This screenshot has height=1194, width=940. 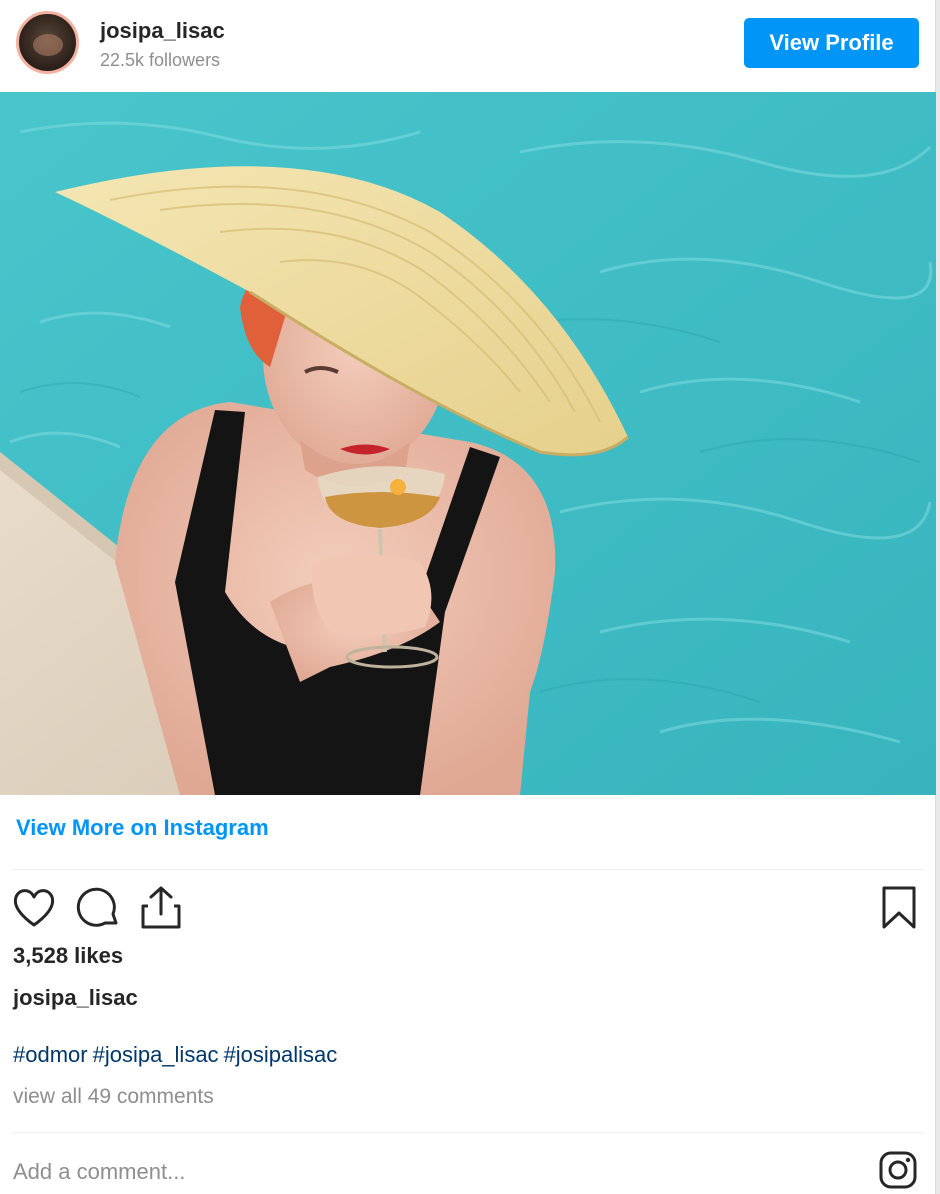 What do you see at coordinates (68, 956) in the screenshot?
I see `like-count: 3,528 likes` at bounding box center [68, 956].